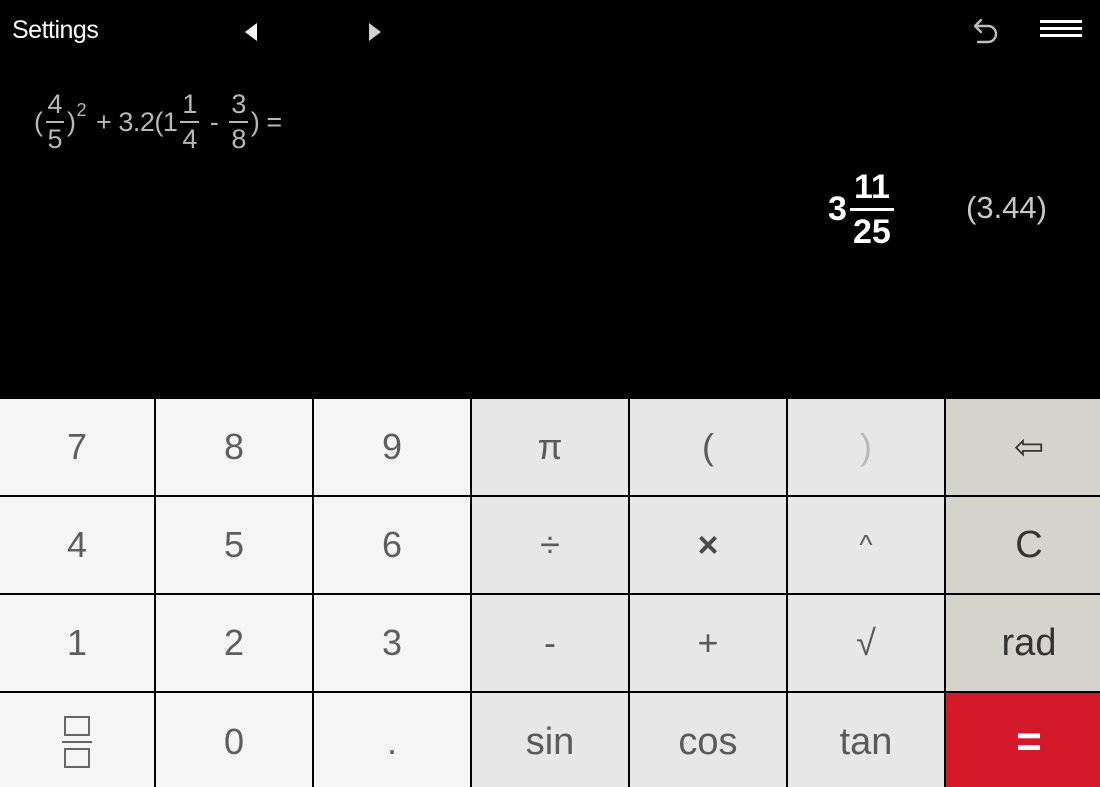 Image resolution: width=1100 pixels, height=787 pixels. Describe the element at coordinates (55, 30) in the screenshot. I see `settings-link: Settings` at that location.